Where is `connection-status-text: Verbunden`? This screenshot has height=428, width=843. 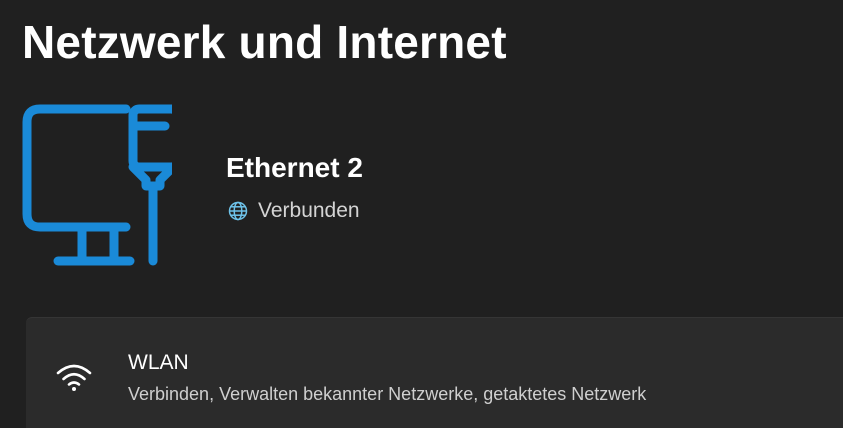 connection-status-text: Verbunden is located at coordinates (309, 210).